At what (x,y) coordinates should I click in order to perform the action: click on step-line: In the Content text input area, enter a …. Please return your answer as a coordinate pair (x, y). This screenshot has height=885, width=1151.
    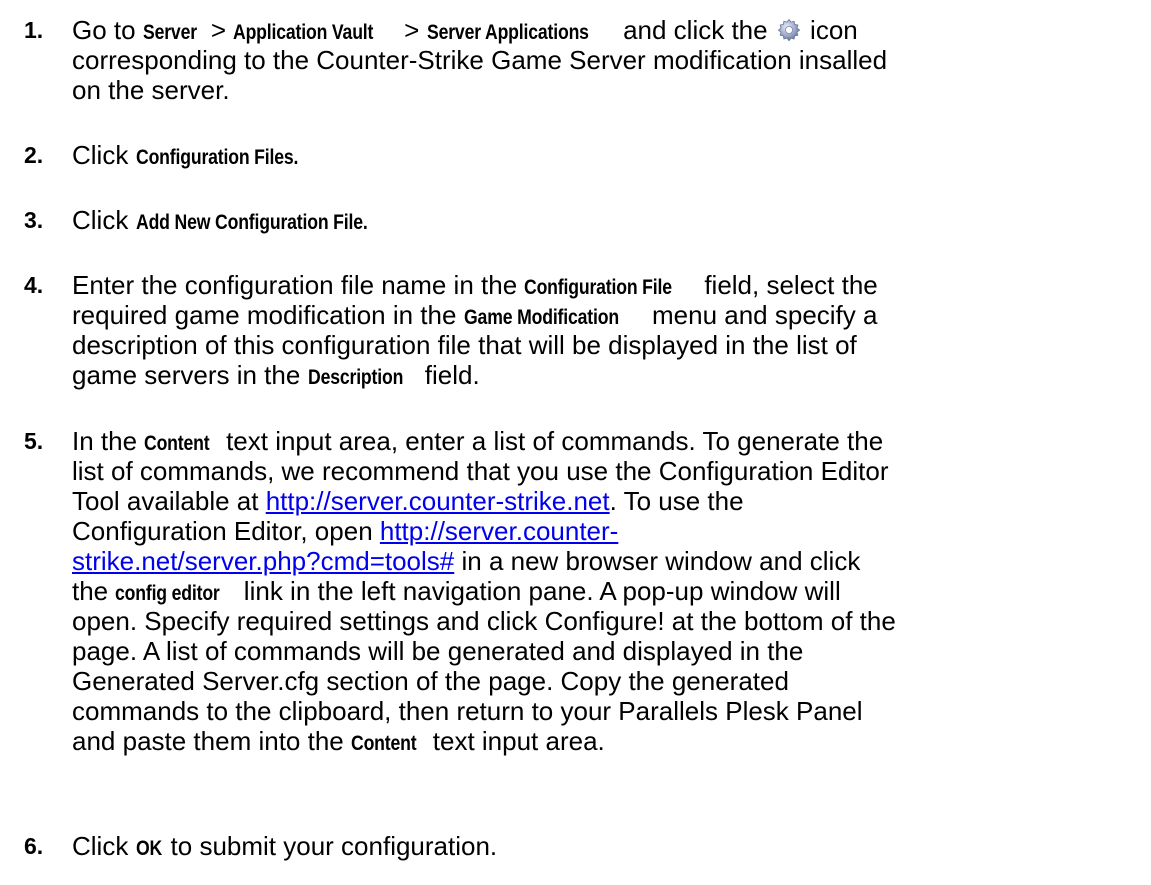
    Looking at the image, I should click on (604, 441).